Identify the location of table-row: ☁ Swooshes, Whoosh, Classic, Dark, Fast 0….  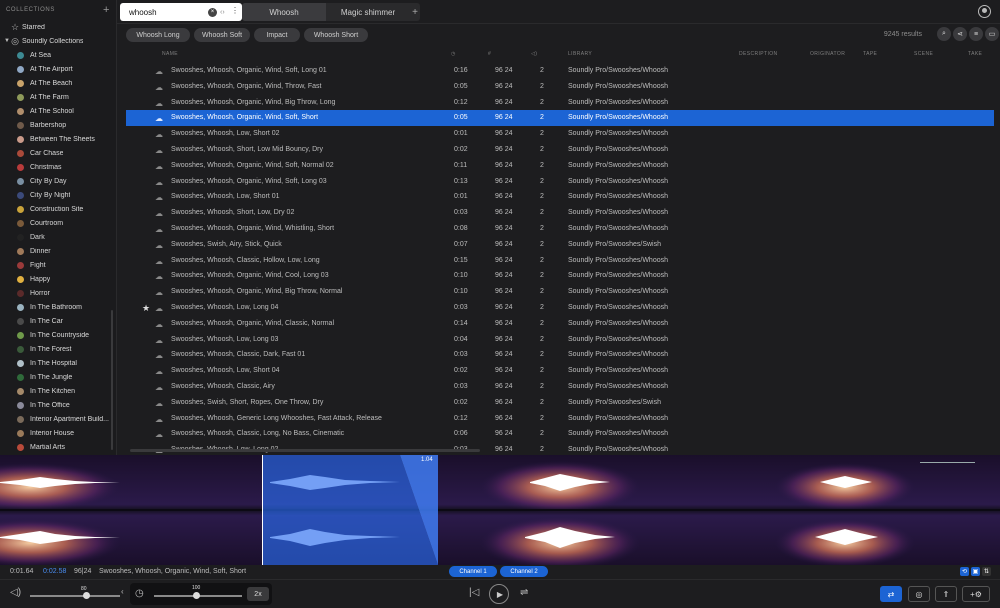
(560, 355).